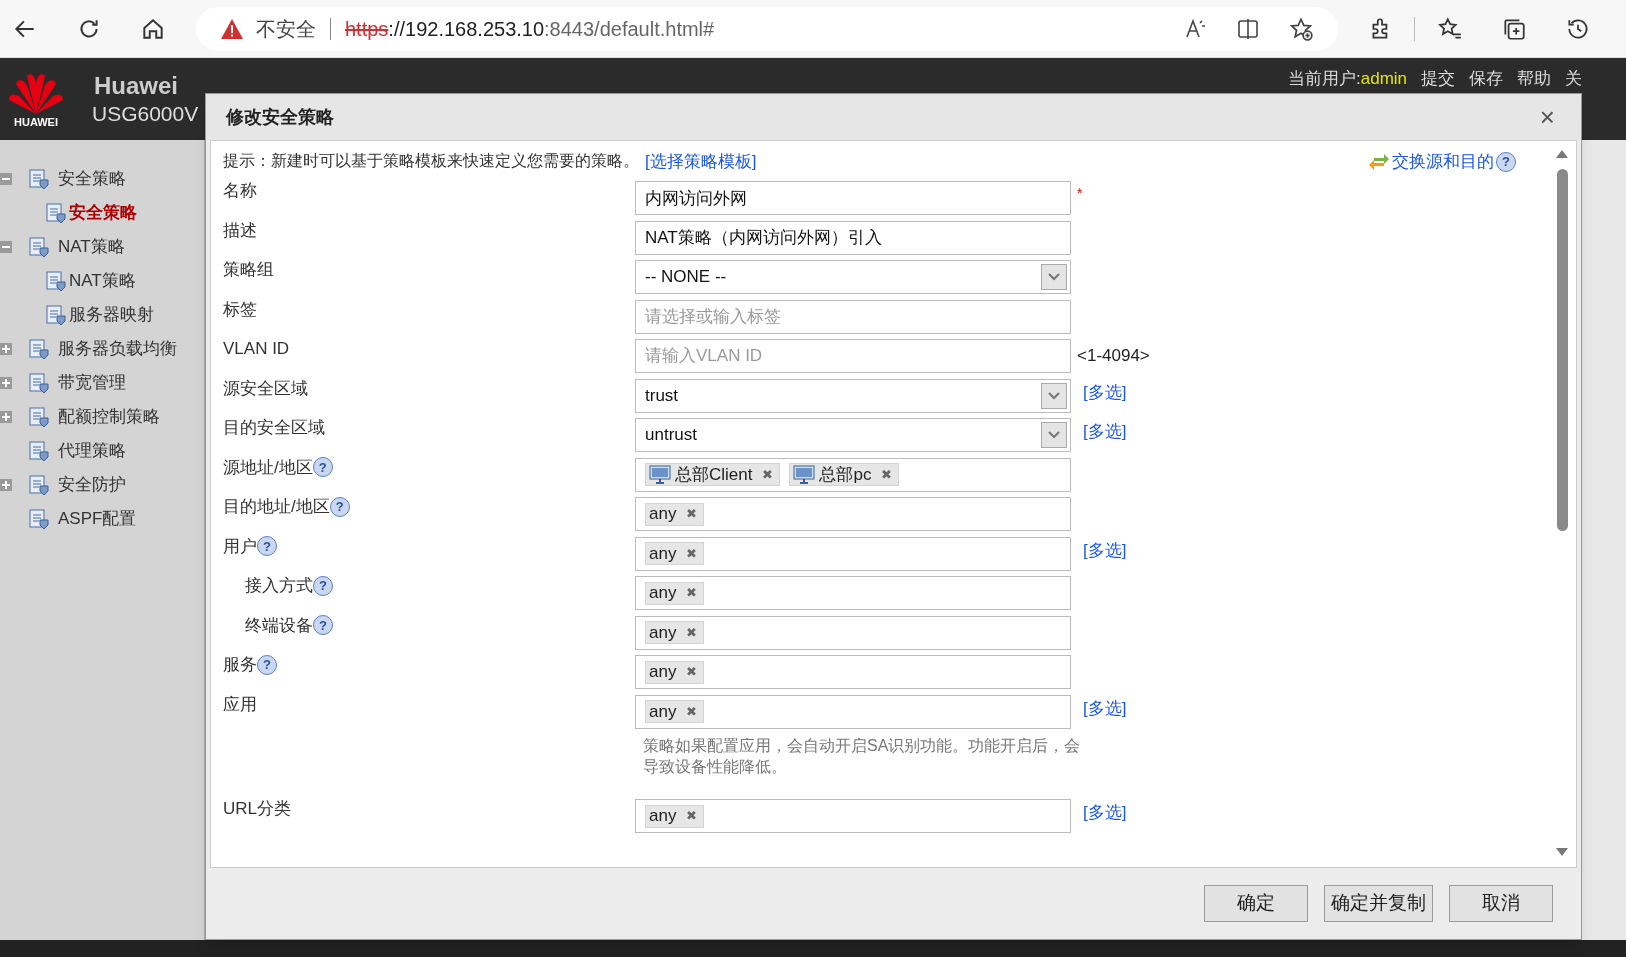  Describe the element at coordinates (92, 485) in the screenshot. I see `sidebar-item: 安全防护` at that location.